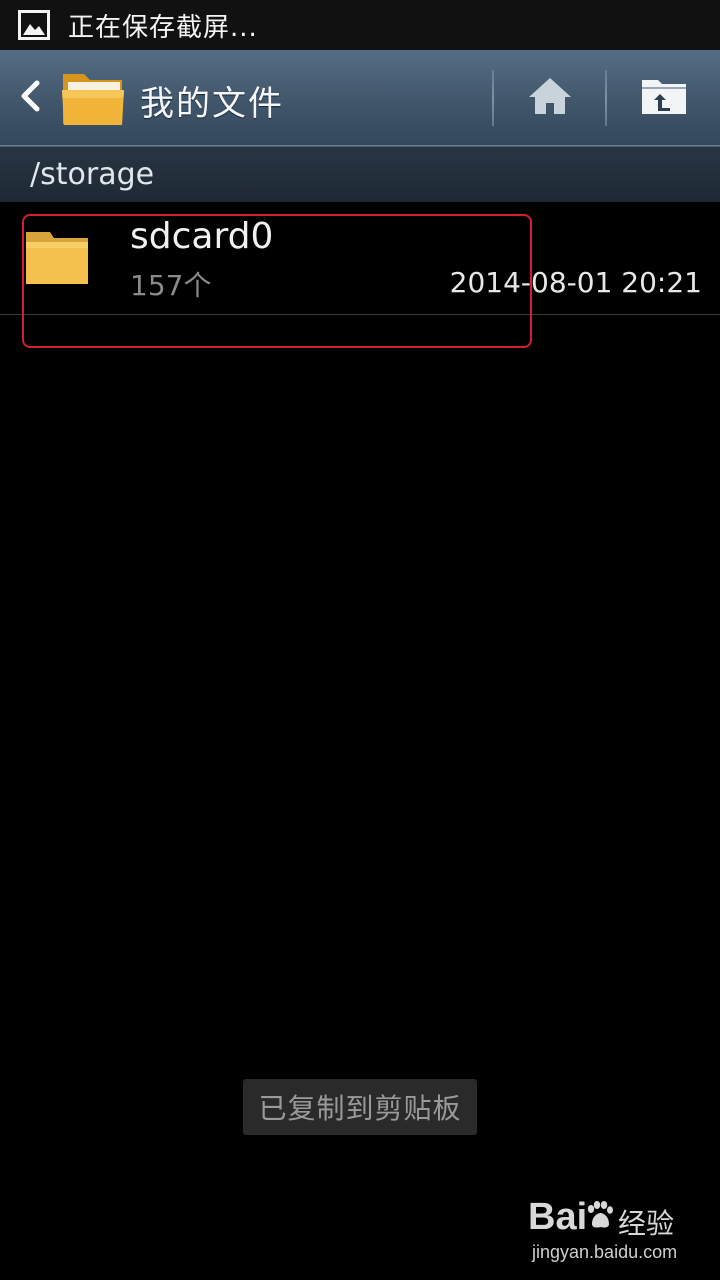  What do you see at coordinates (605, 1252) in the screenshot?
I see `watermark-url: jingyan.baidu.com` at bounding box center [605, 1252].